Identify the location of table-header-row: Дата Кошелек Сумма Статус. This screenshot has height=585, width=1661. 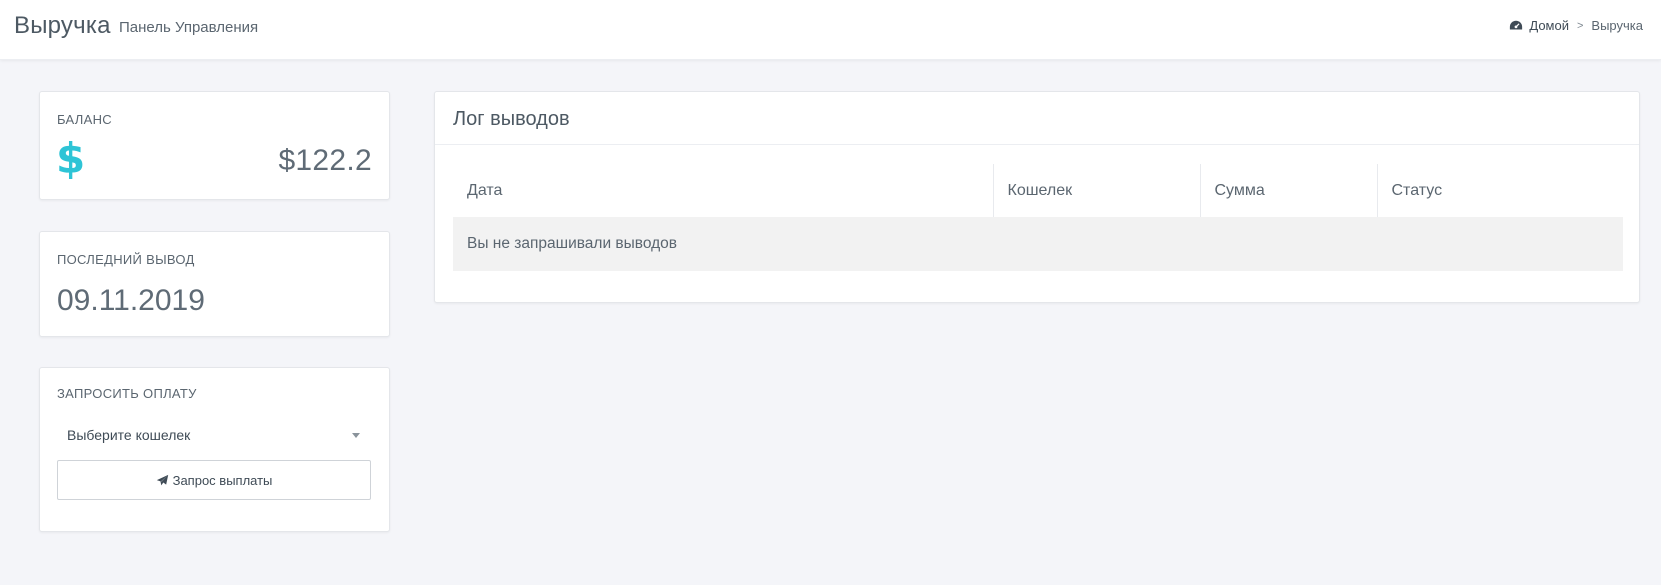
(1038, 190).